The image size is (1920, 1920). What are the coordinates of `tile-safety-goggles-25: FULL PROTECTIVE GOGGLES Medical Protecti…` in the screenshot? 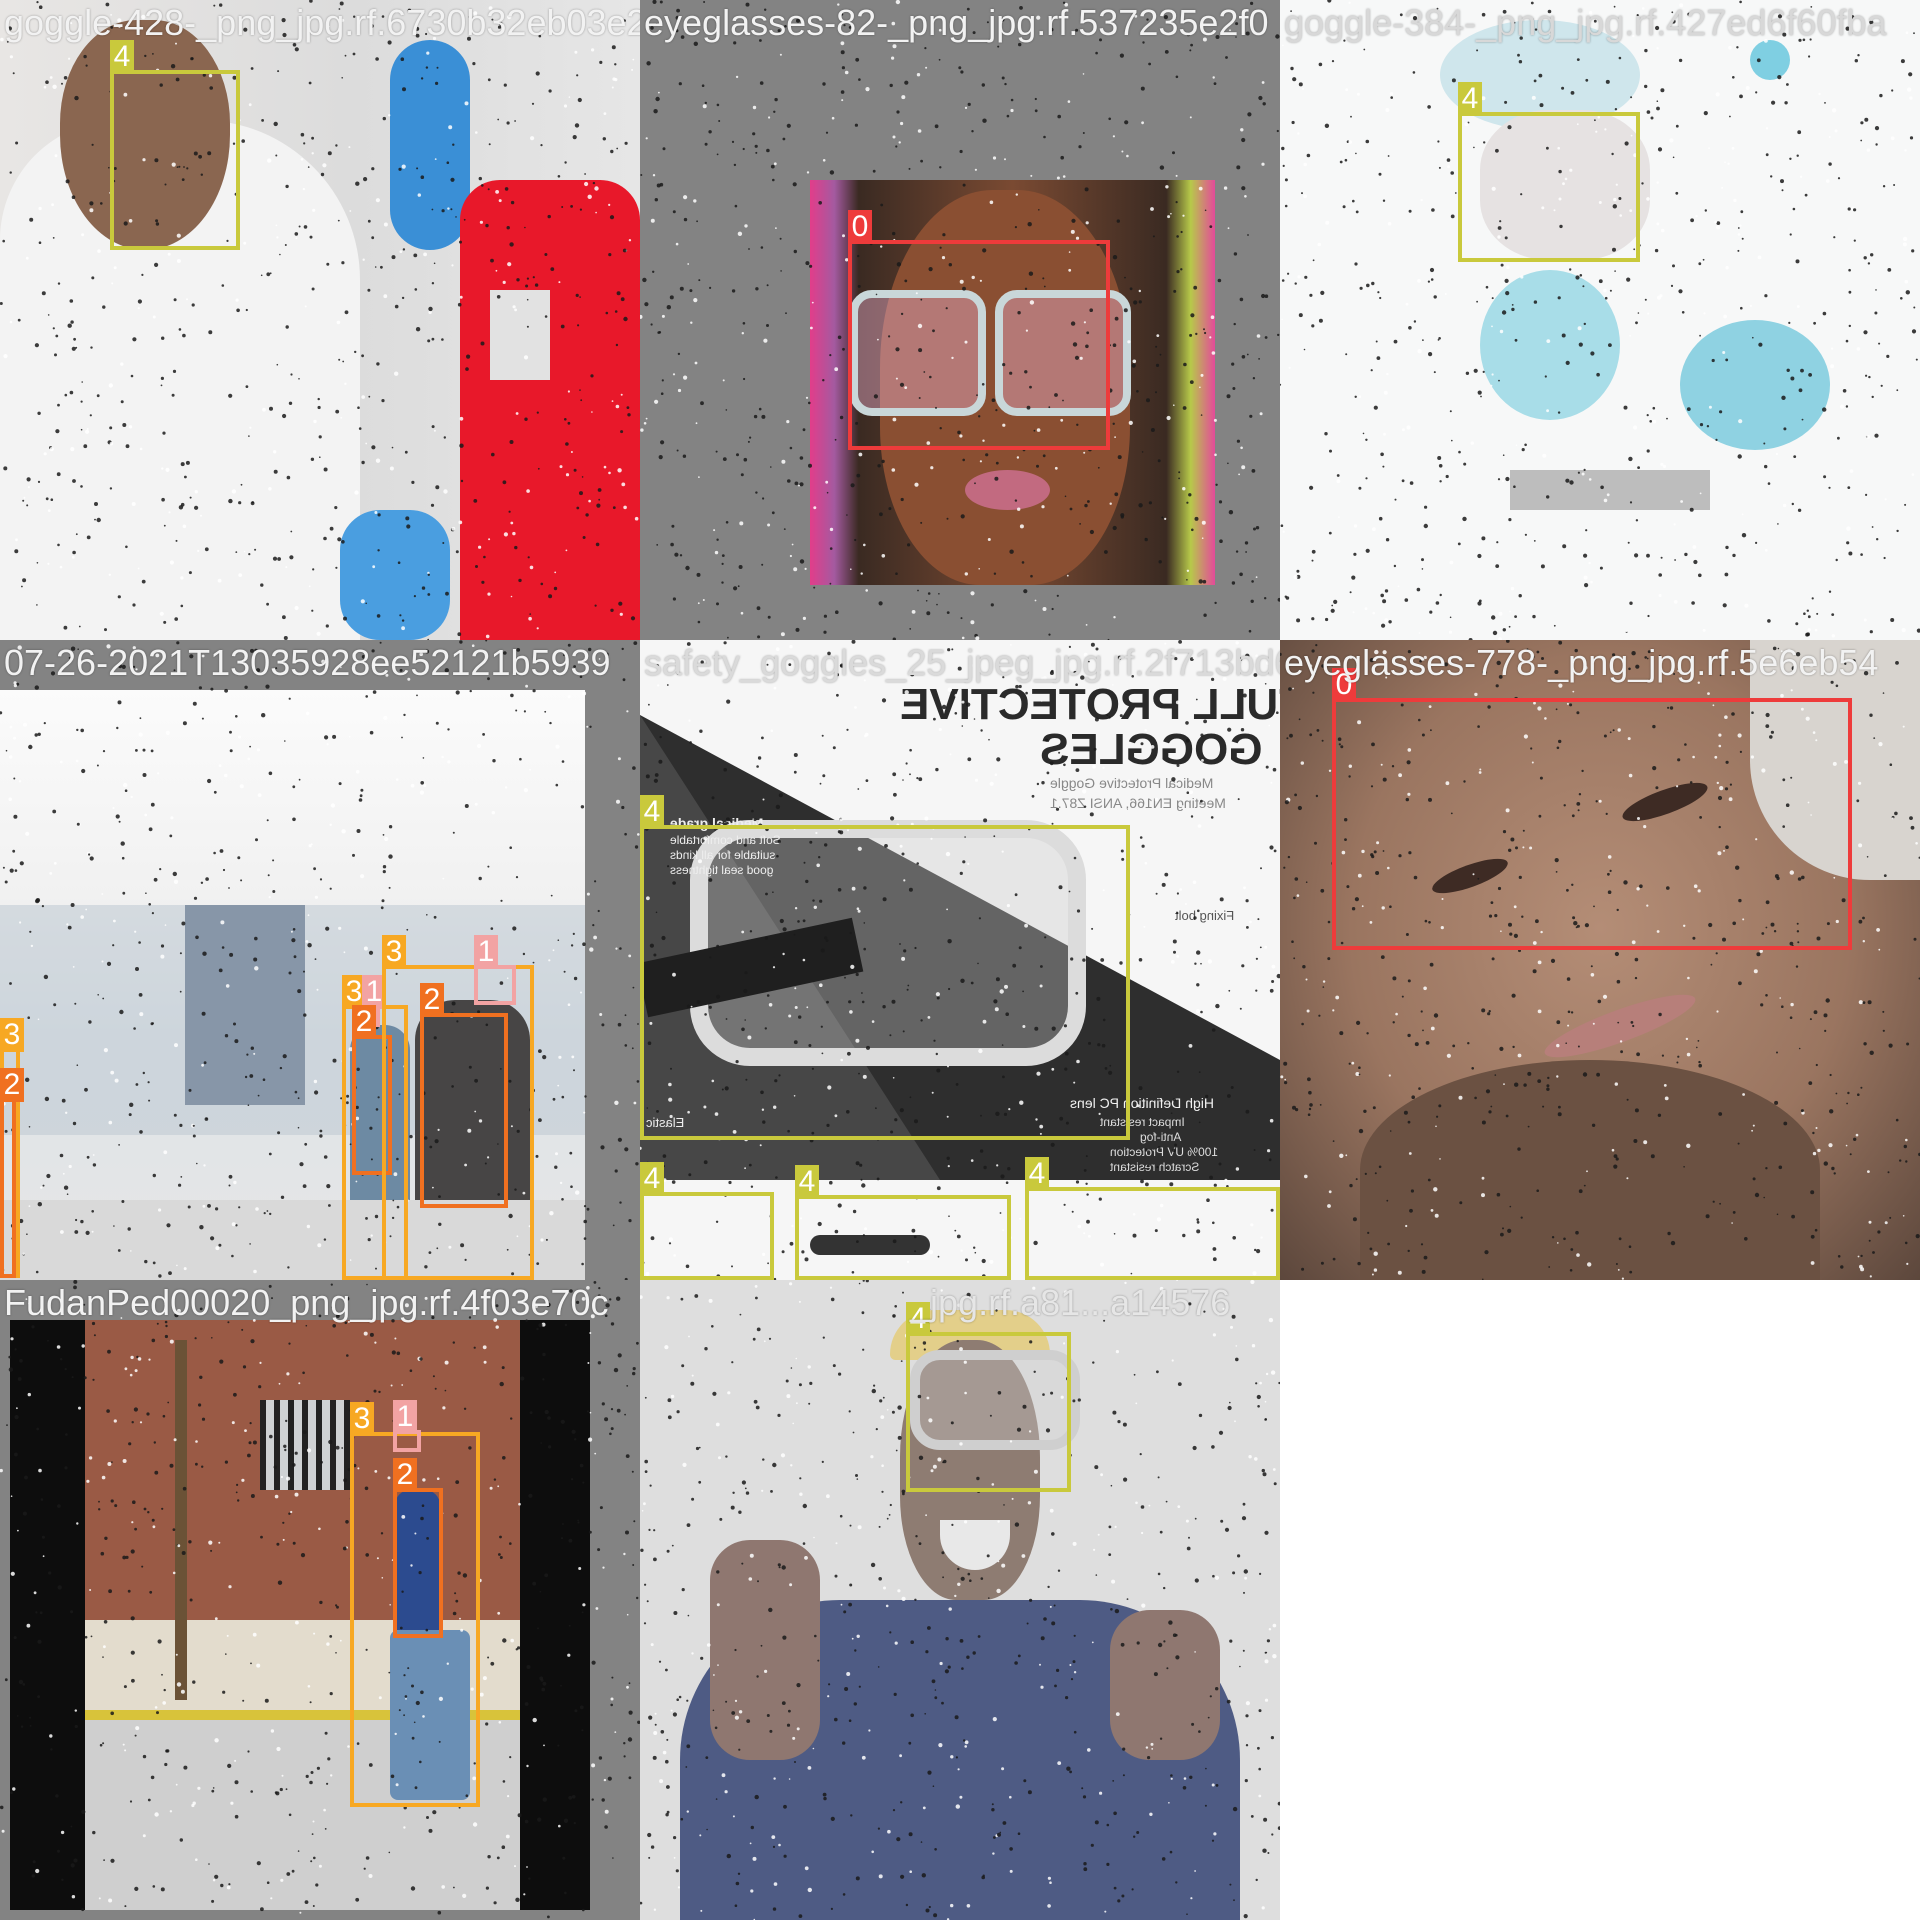 It's located at (960, 960).